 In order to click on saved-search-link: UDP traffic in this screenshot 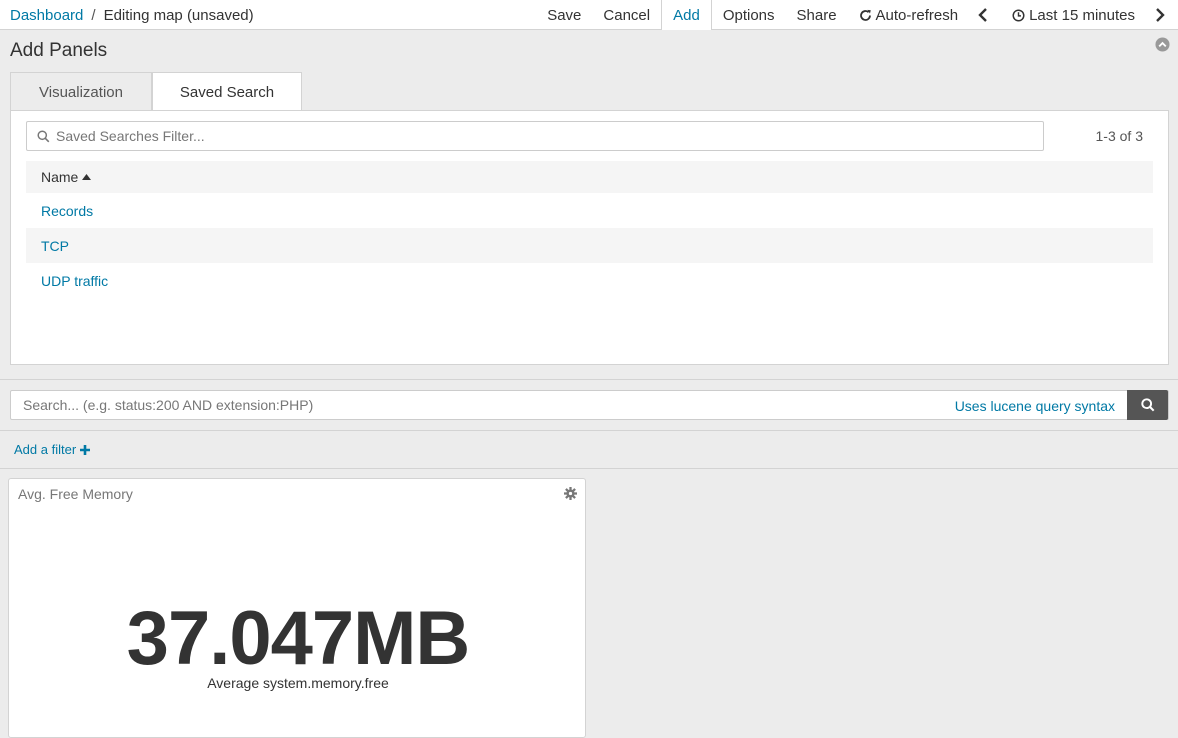, I will do `click(74, 281)`.